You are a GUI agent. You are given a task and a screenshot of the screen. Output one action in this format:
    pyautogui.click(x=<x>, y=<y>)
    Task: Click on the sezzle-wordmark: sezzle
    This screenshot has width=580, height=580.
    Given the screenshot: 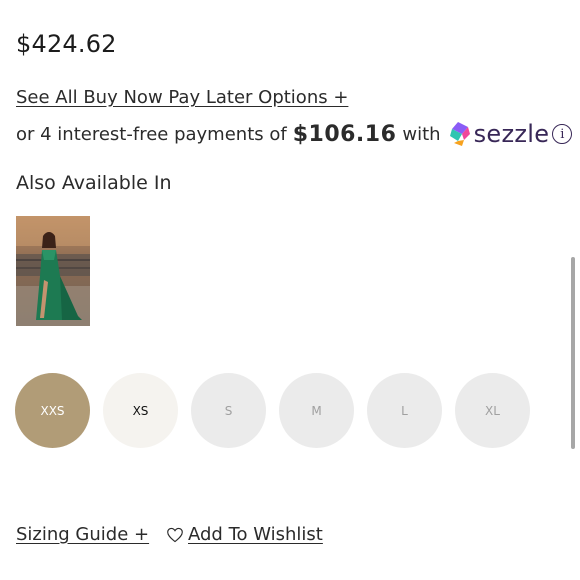 What is the action you would take?
    pyautogui.click(x=511, y=134)
    